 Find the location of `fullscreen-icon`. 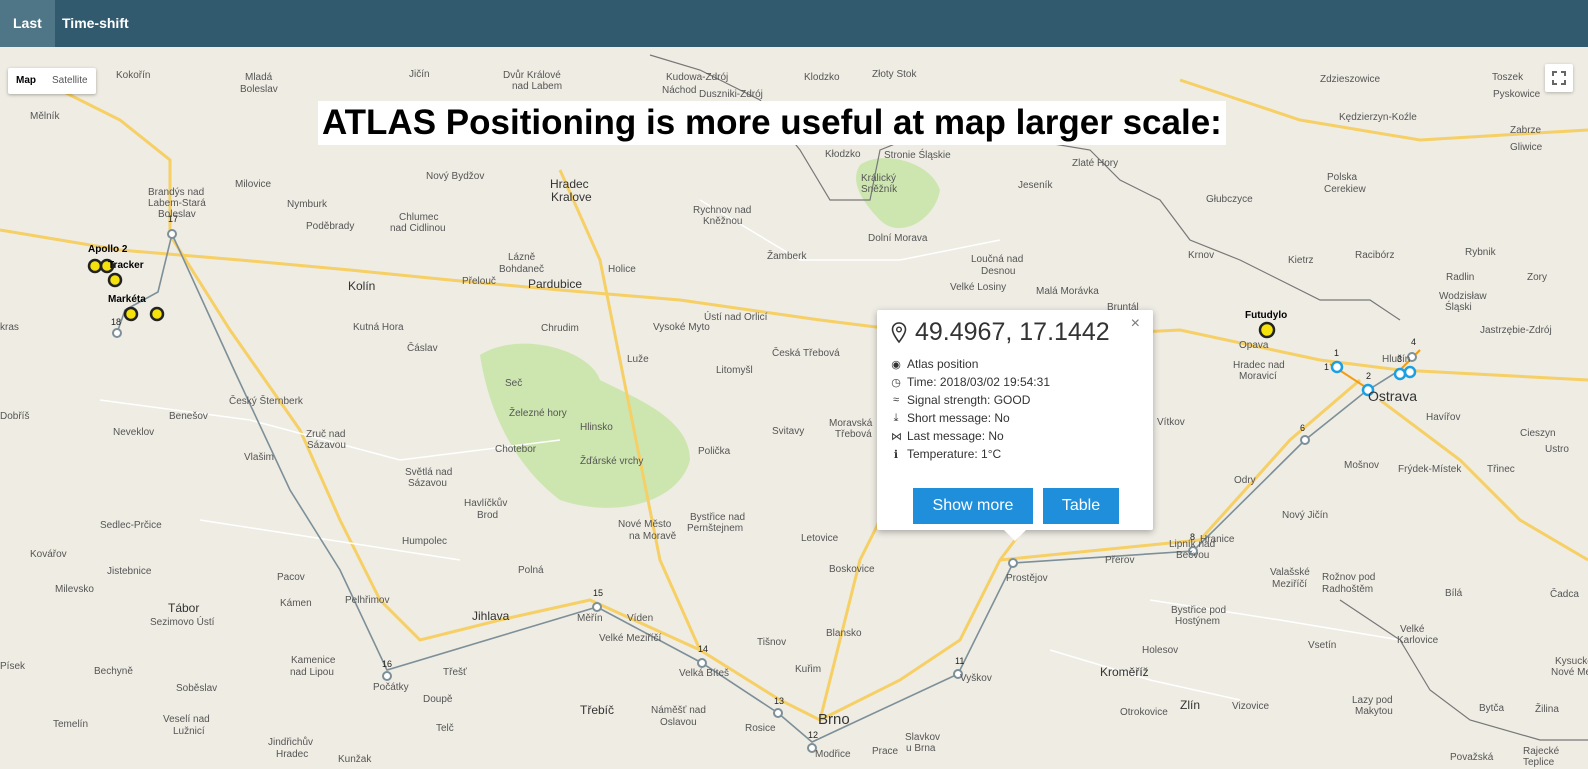

fullscreen-icon is located at coordinates (1559, 78).